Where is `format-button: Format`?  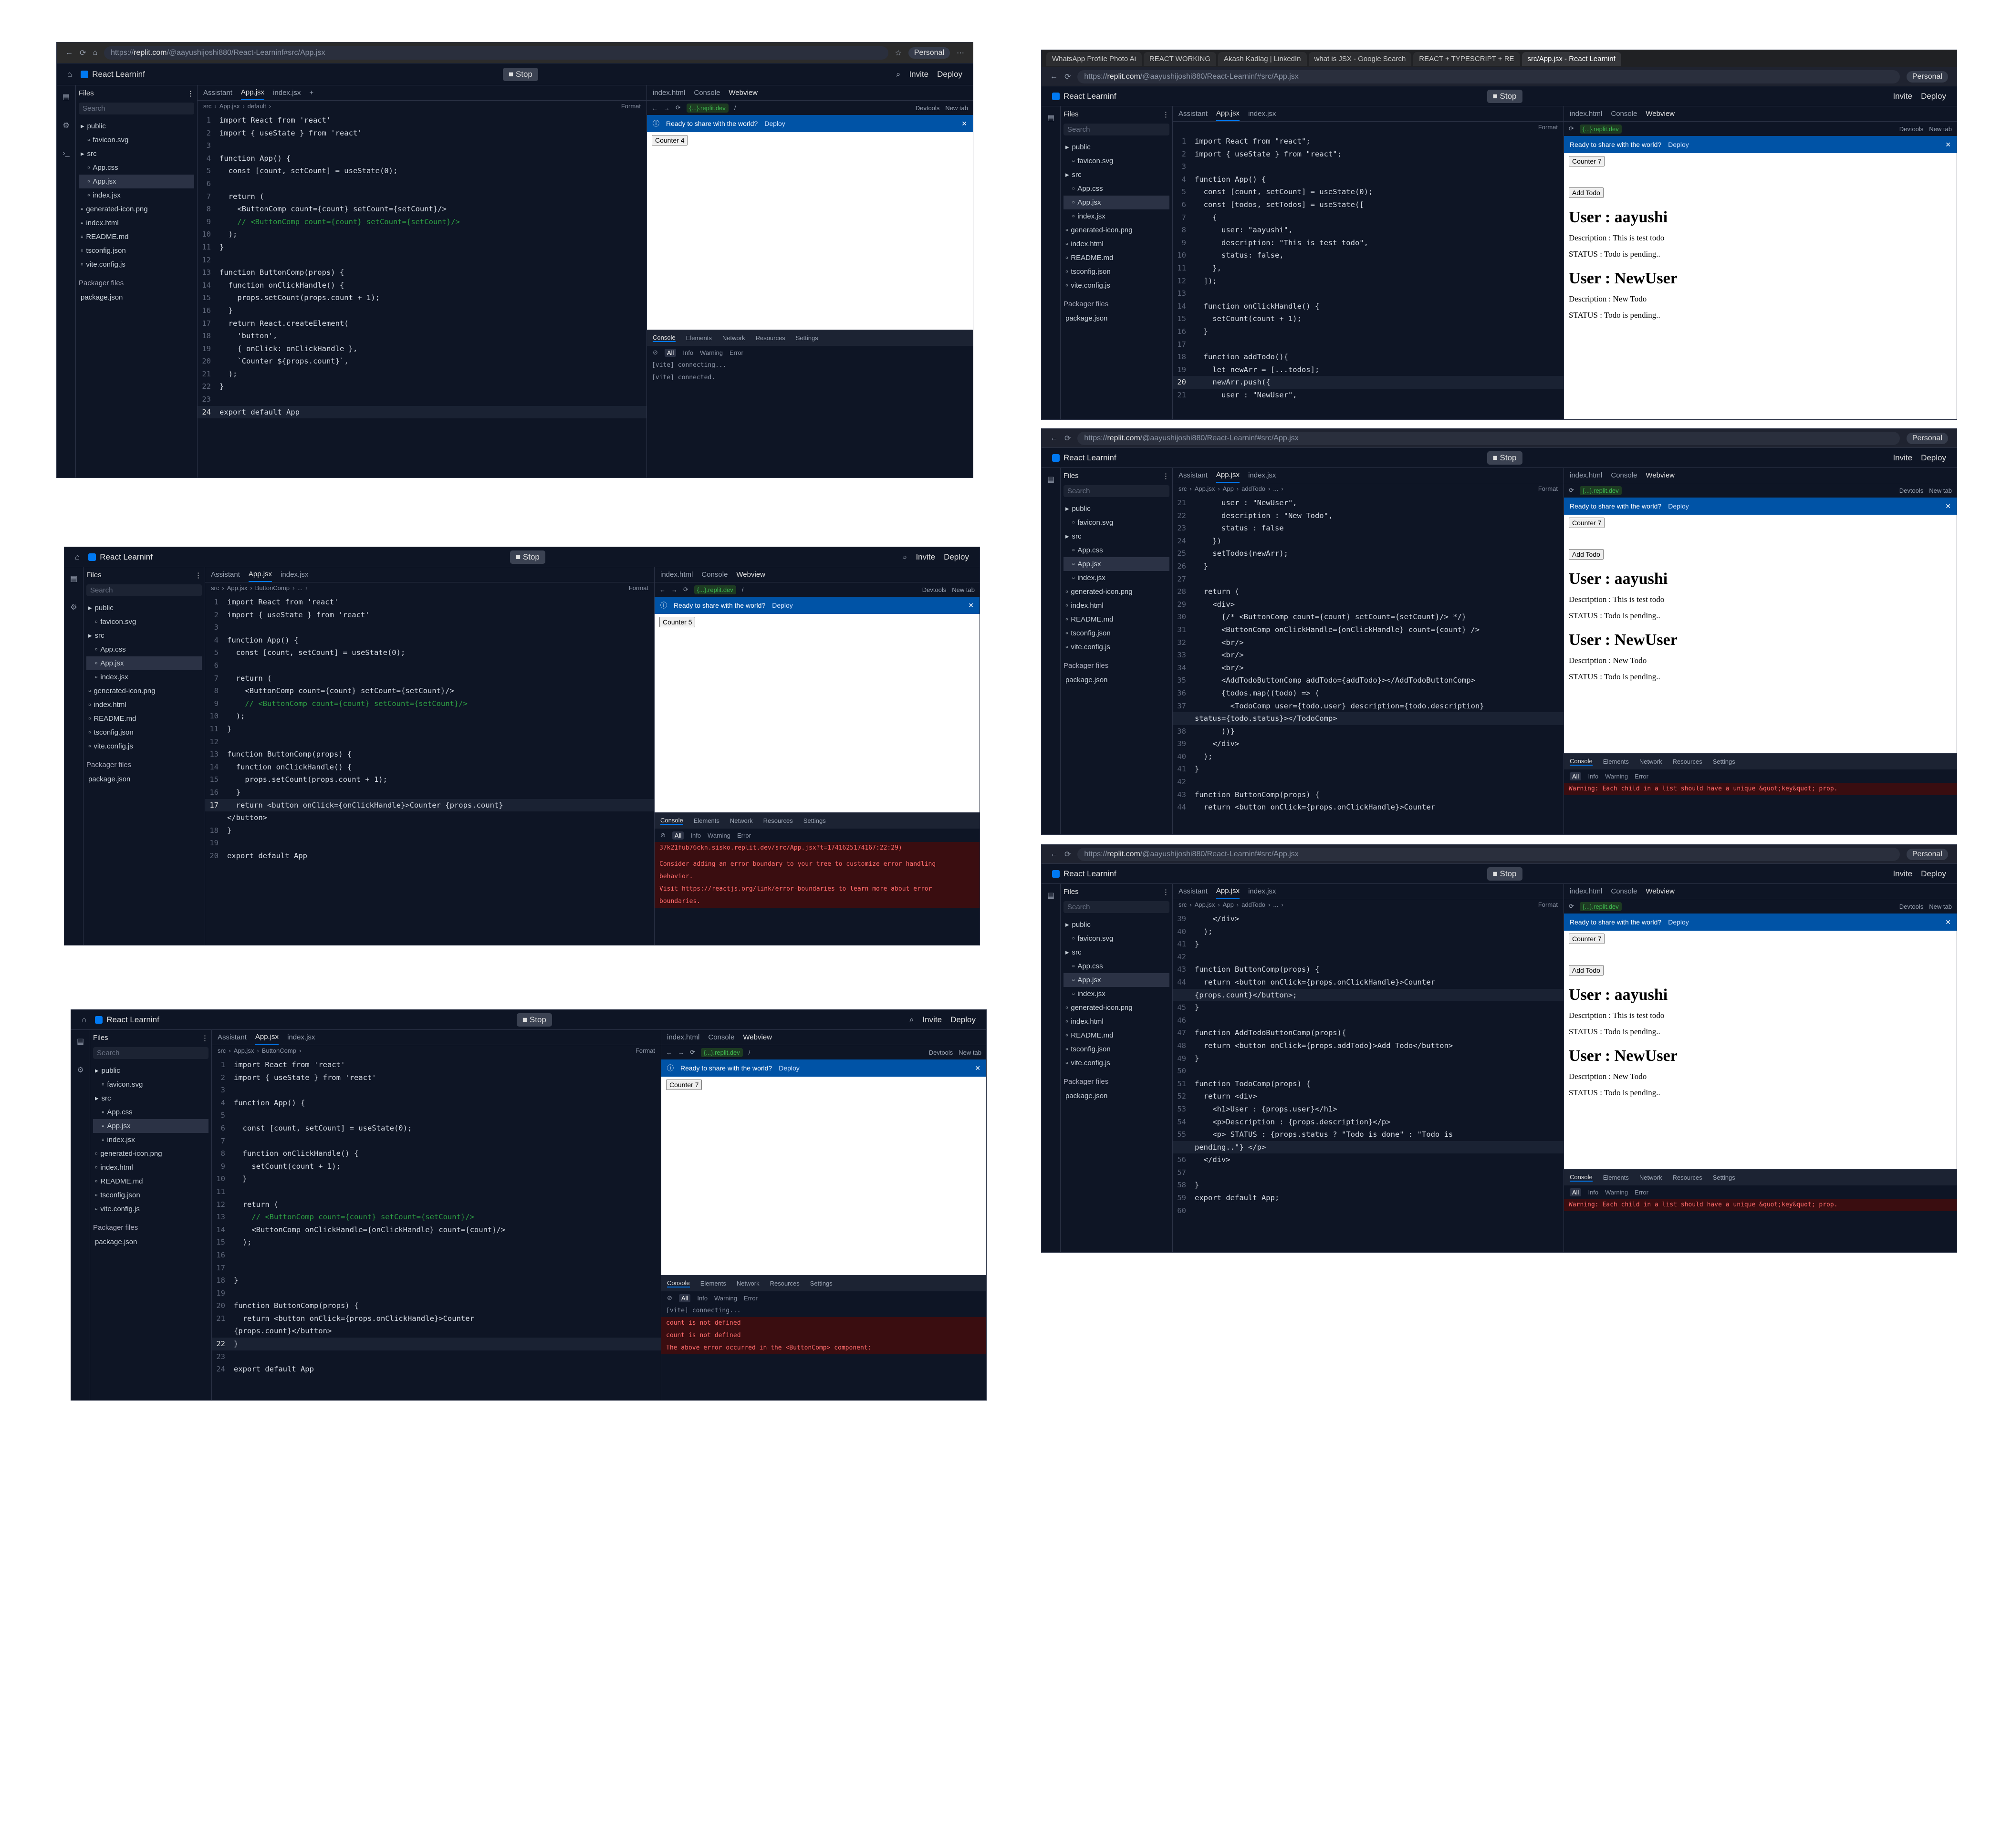 format-button: Format is located at coordinates (1548, 904).